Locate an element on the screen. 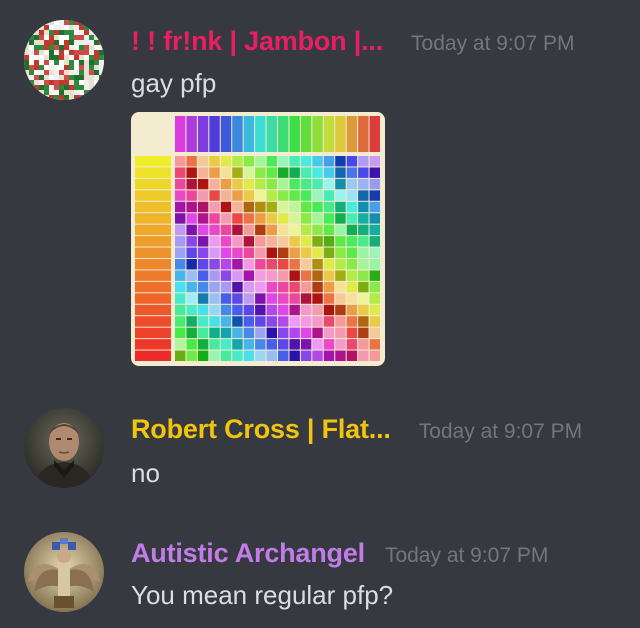  message-text: gay pfp is located at coordinates (174, 83).